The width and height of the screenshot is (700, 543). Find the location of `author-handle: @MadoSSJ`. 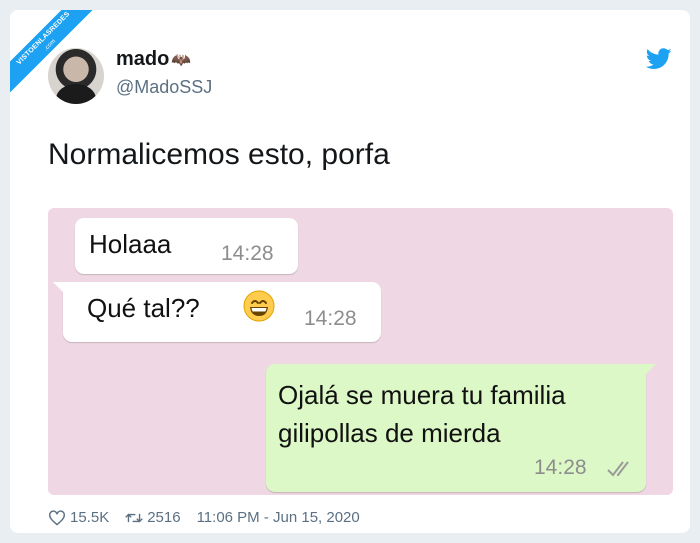

author-handle: @MadoSSJ is located at coordinates (164, 87).